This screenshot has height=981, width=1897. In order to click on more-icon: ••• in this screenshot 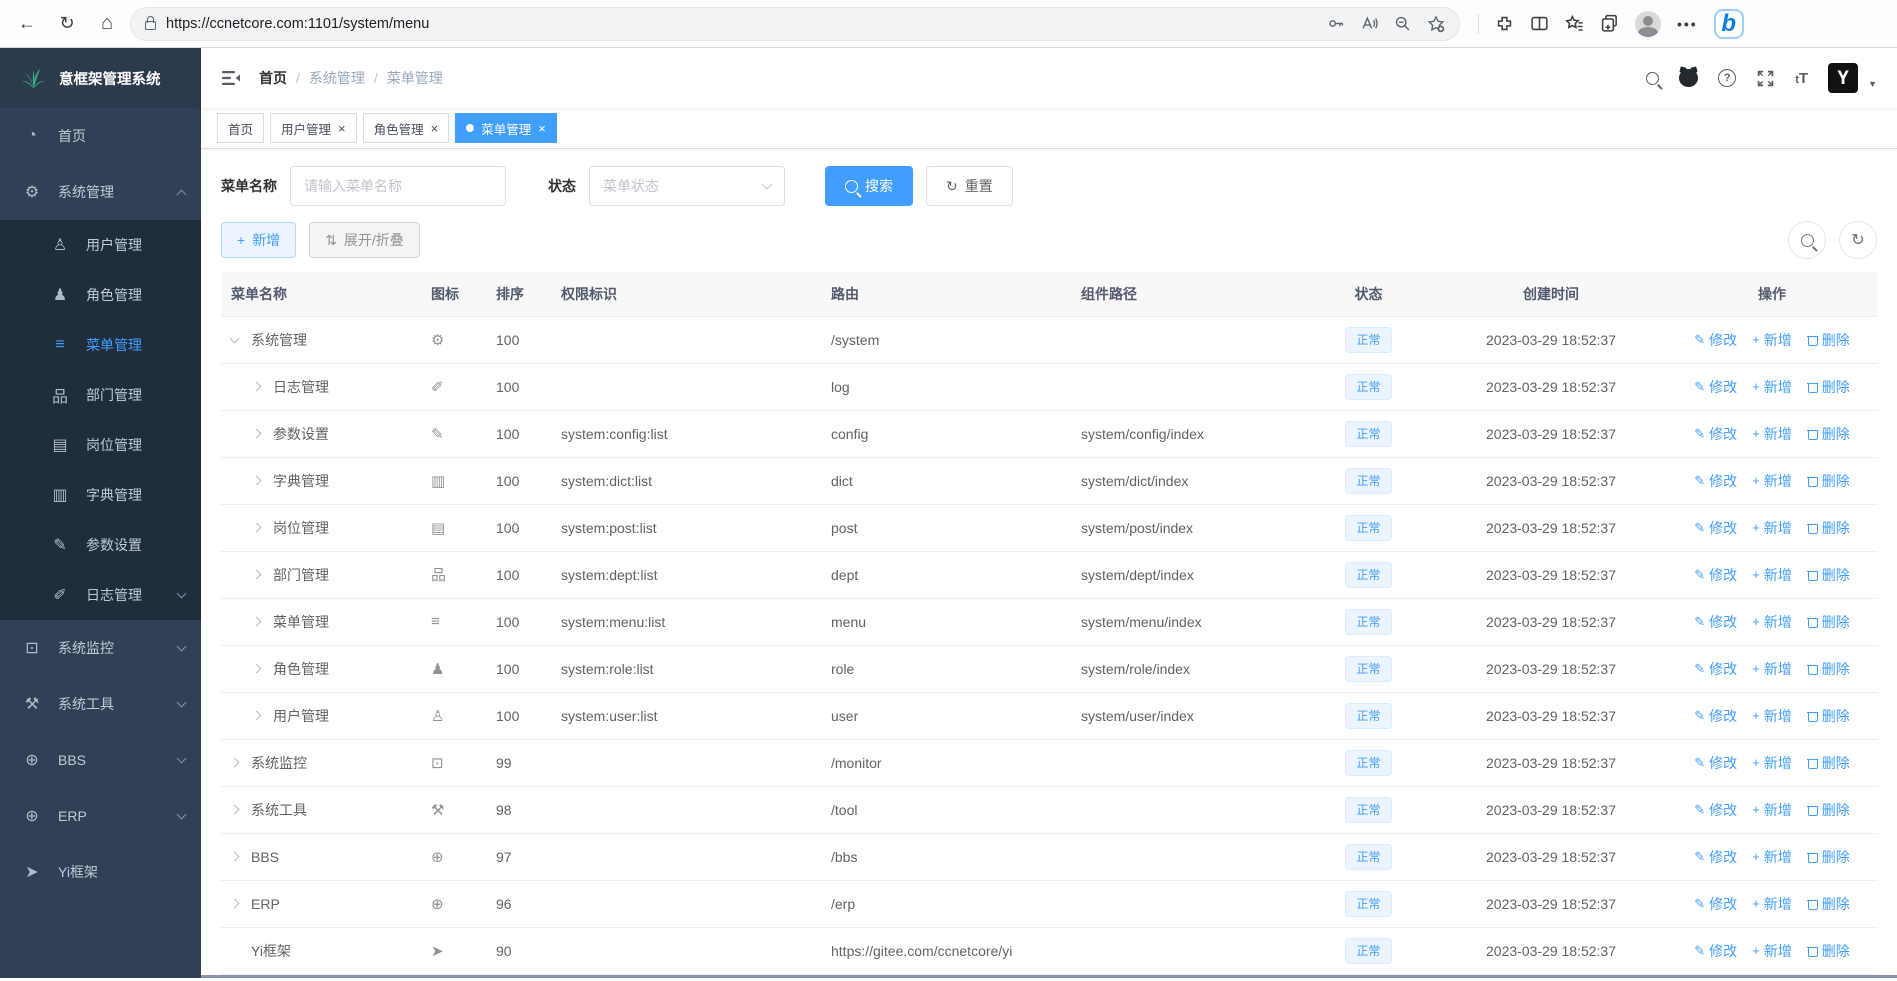, I will do `click(1687, 24)`.